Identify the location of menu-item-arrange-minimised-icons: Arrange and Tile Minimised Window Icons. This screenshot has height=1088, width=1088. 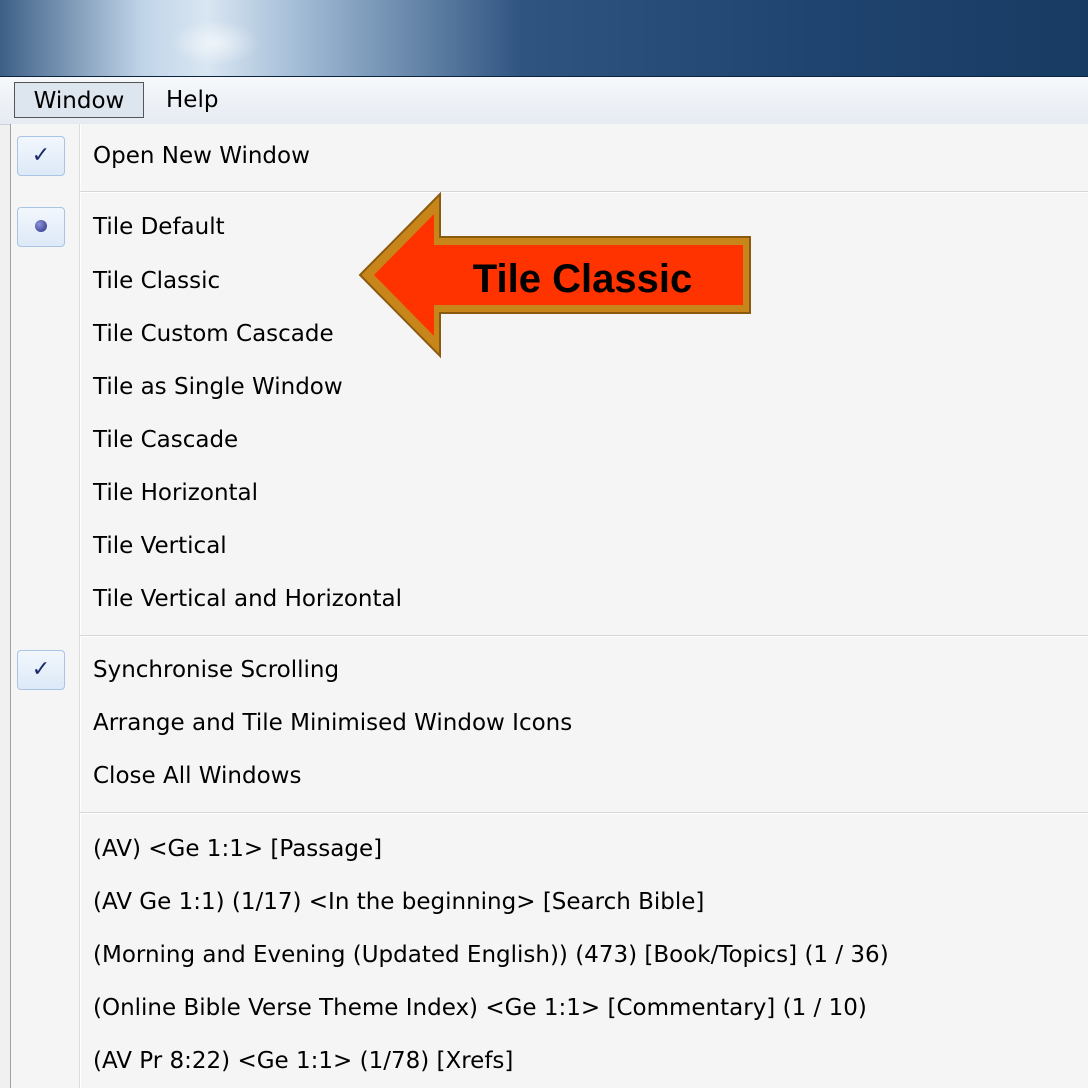
(332, 723).